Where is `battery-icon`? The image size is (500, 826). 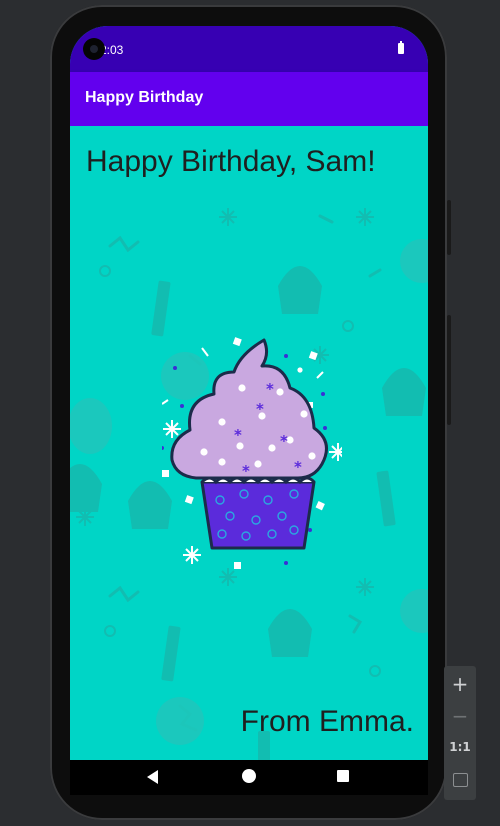
battery-icon is located at coordinates (401, 47).